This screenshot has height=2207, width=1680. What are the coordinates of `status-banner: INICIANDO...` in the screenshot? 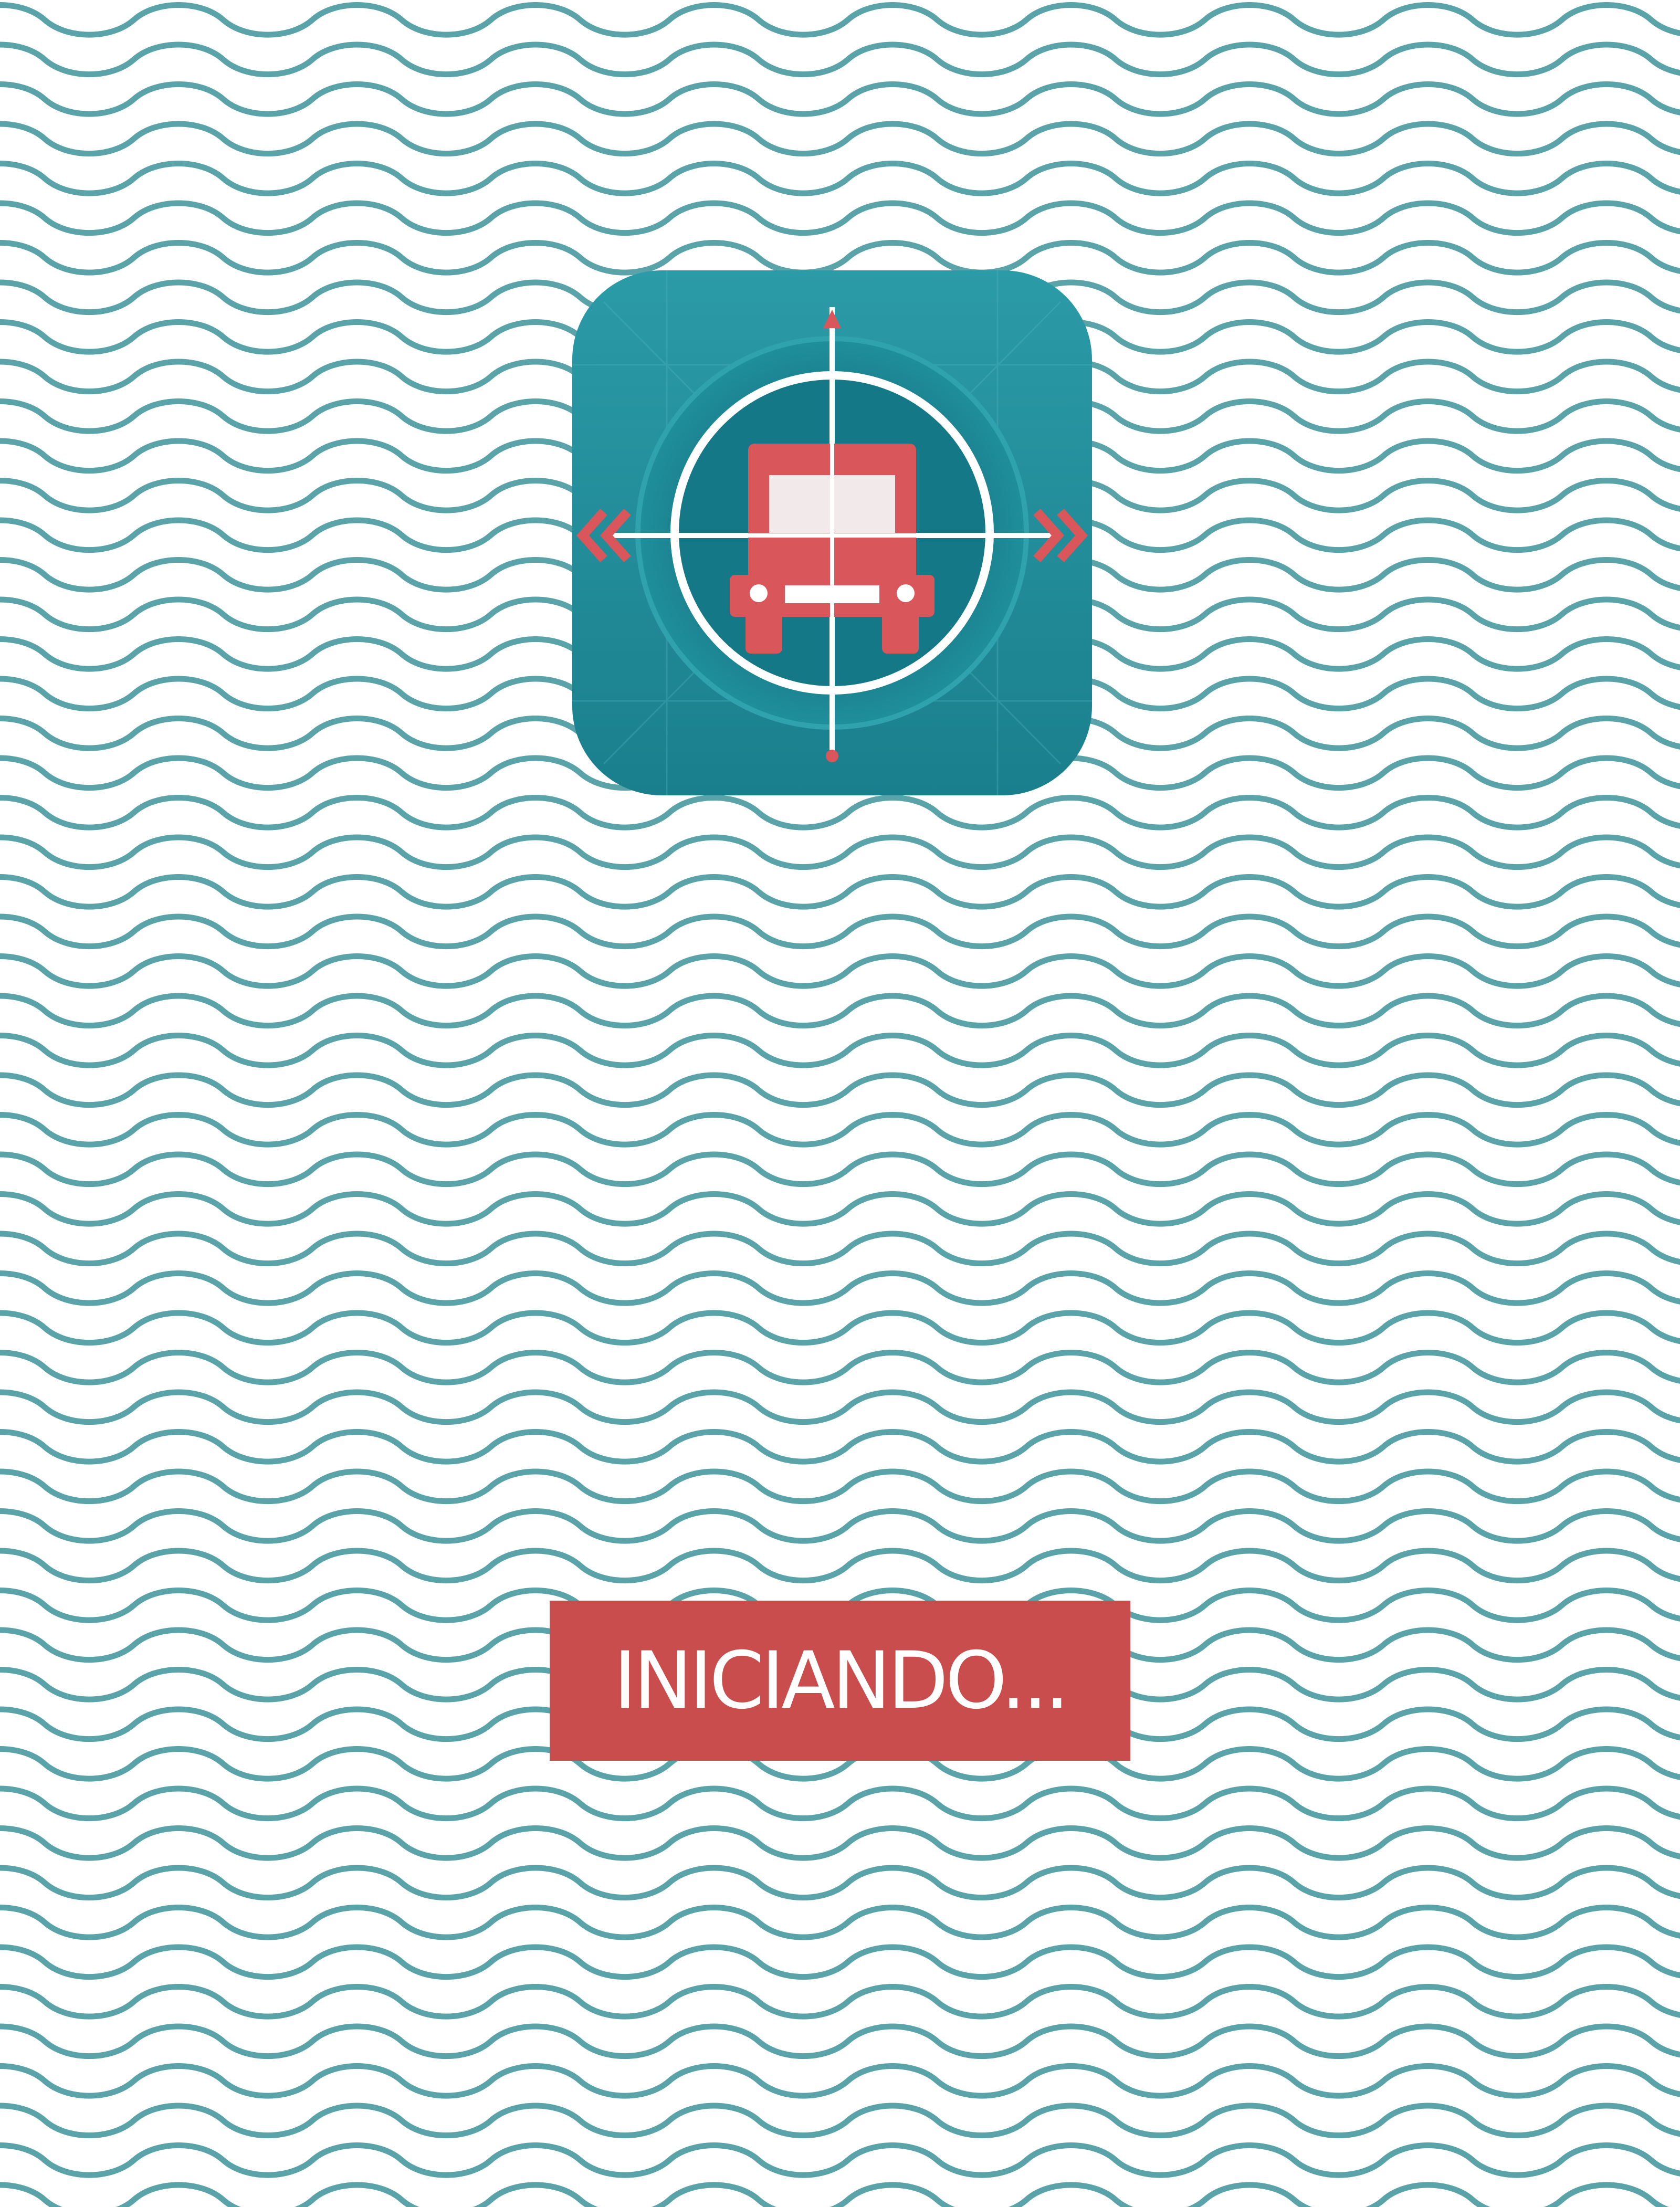 It's located at (840, 1681).